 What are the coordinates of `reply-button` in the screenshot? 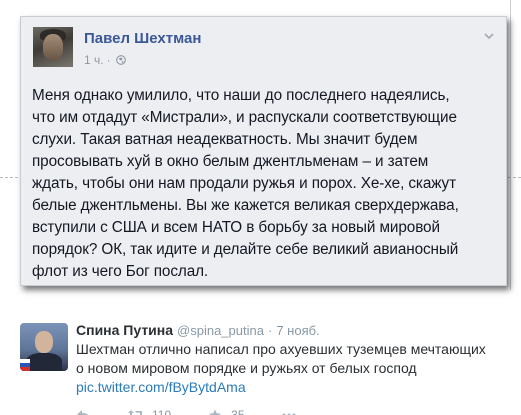 It's located at (84, 412).